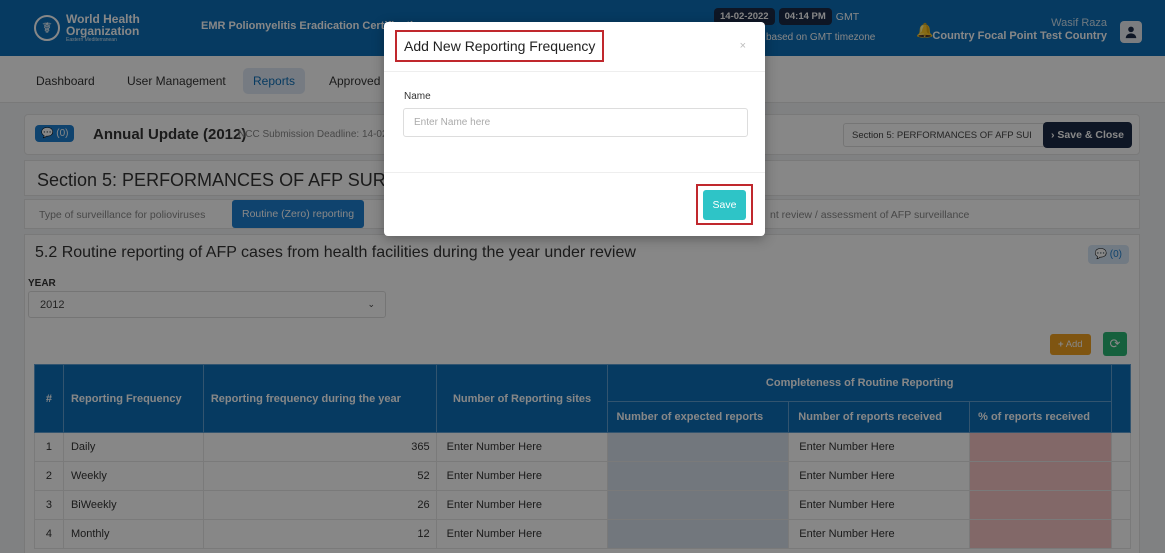 The image size is (1165, 553). I want to click on modal-title: Add New Reporting Frequency, so click(500, 46).